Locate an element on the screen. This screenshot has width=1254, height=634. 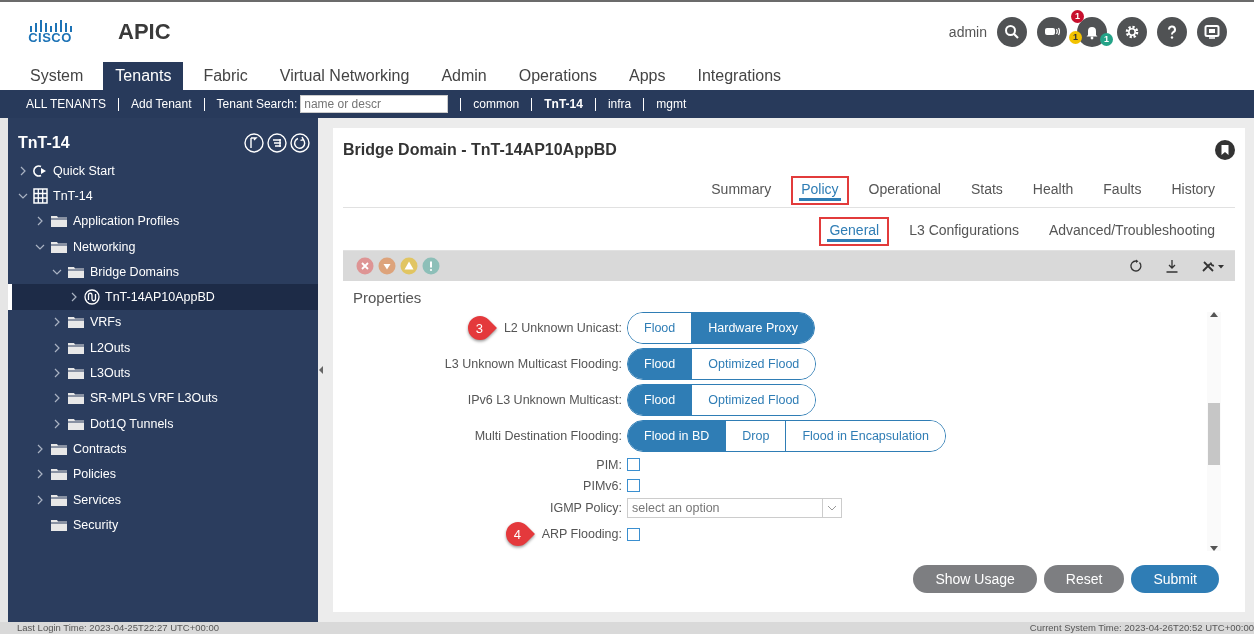
bridge-domain-icon is located at coordinates (92, 297).